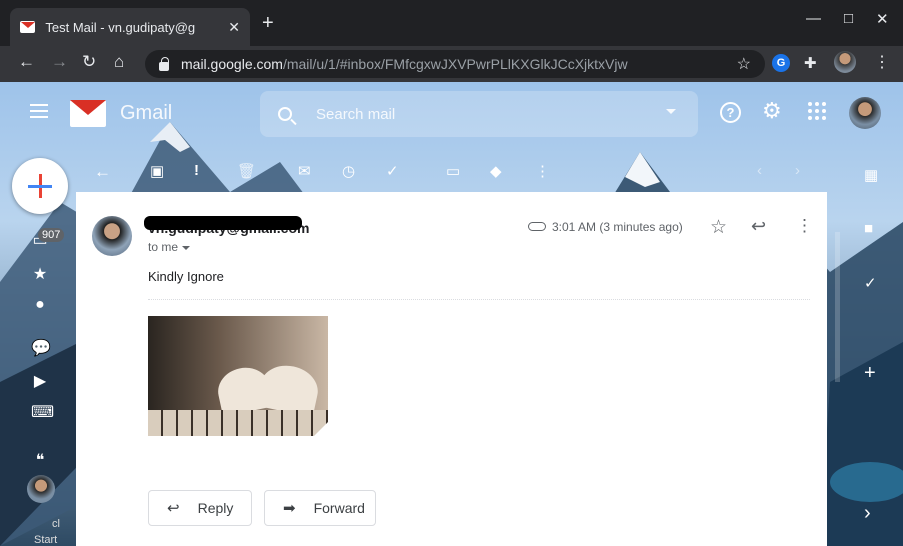 This screenshot has width=903, height=546. I want to click on star-icon: ☆, so click(718, 227).